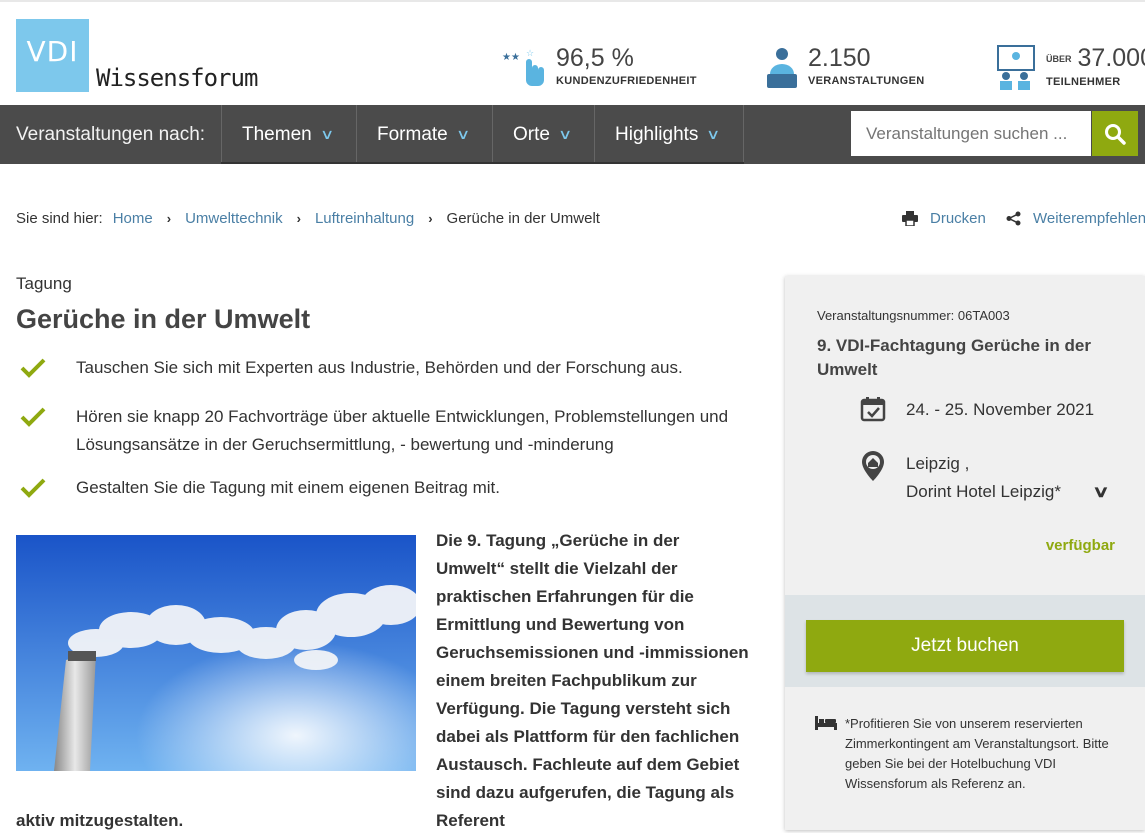  What do you see at coordinates (883, 468) in the screenshot?
I see `location-pin-icon` at bounding box center [883, 468].